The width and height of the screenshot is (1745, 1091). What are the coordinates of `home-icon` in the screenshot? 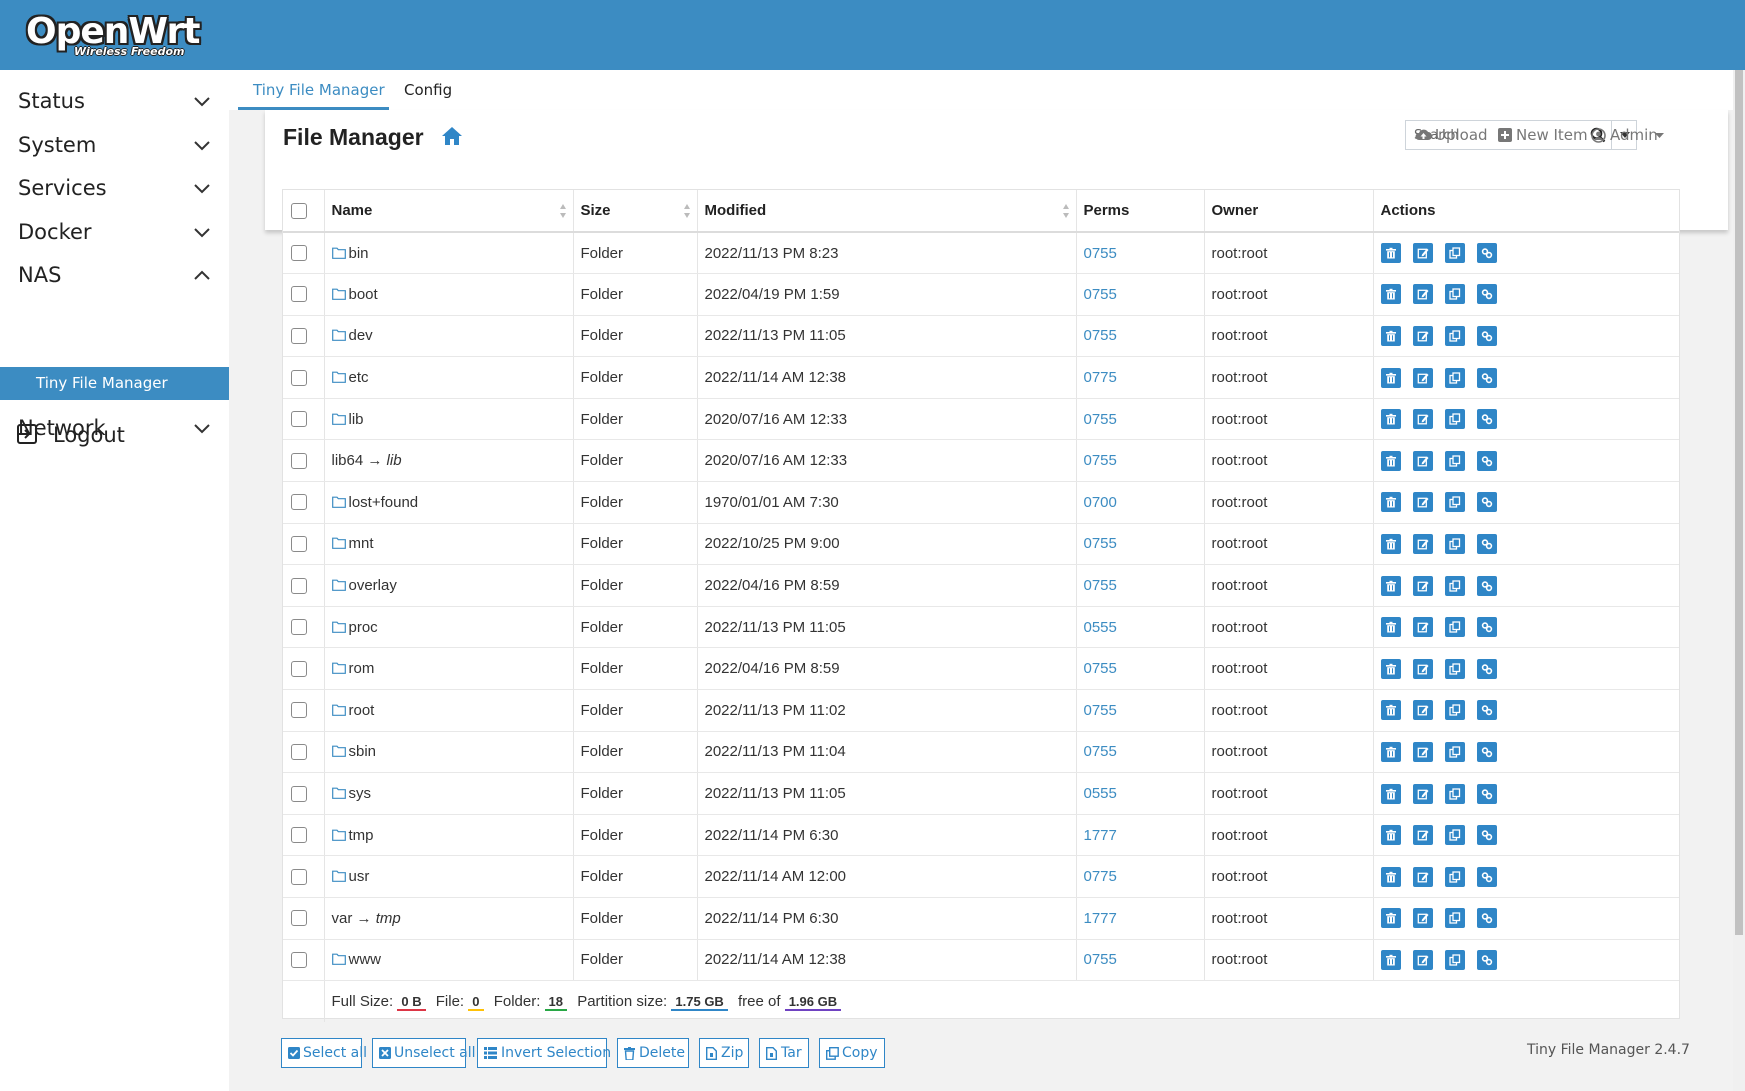 It's located at (452, 136).